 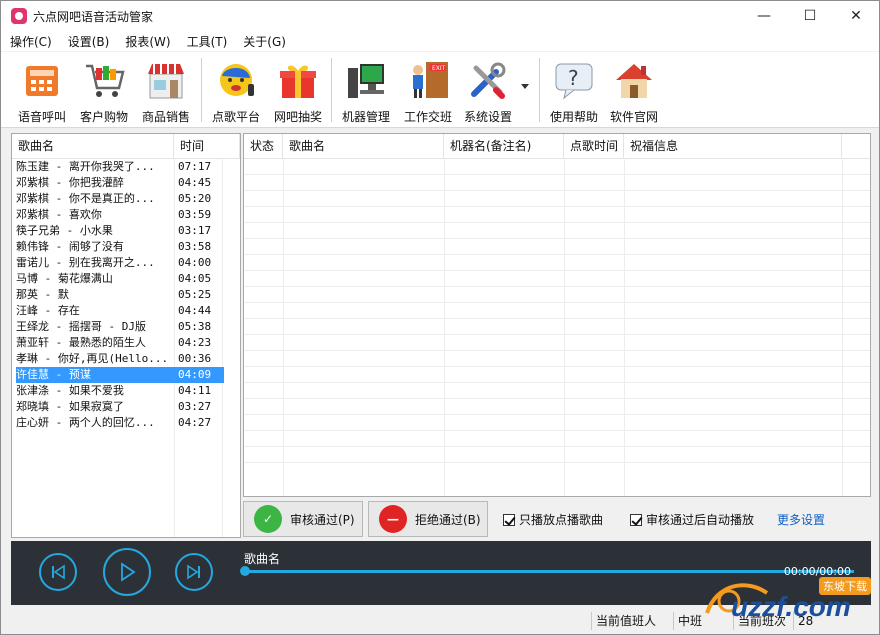 What do you see at coordinates (573, 117) in the screenshot?
I see `tool-label: 使用帮助` at bounding box center [573, 117].